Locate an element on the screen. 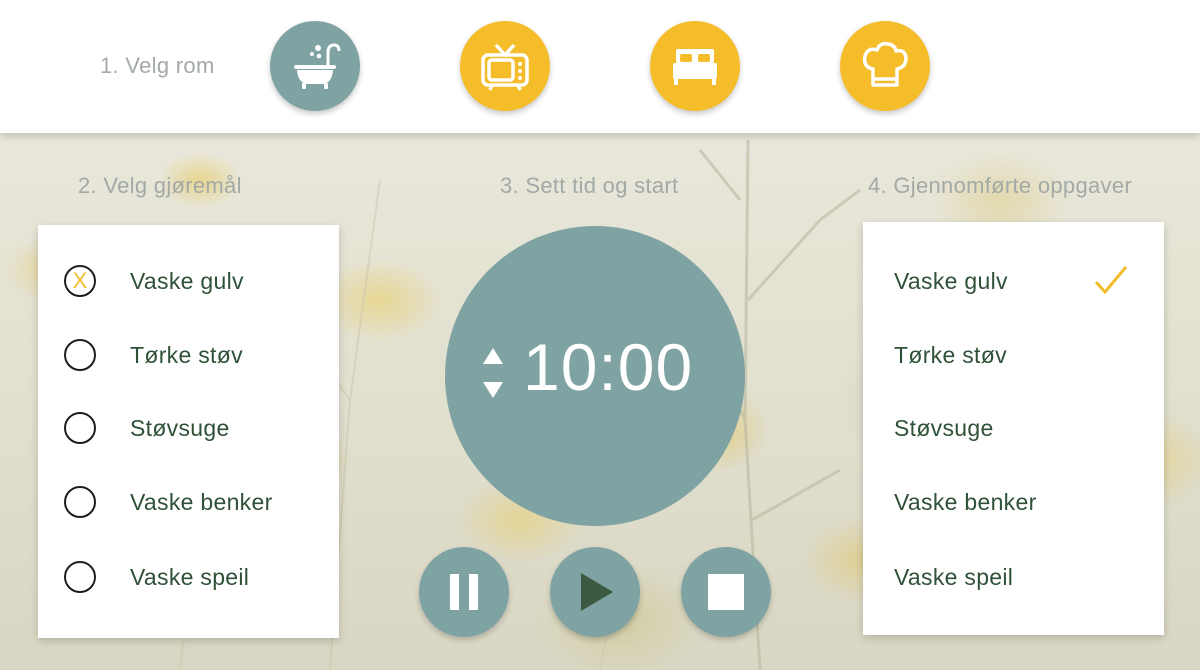  completed-row: Vaske benker is located at coordinates (1013, 502).